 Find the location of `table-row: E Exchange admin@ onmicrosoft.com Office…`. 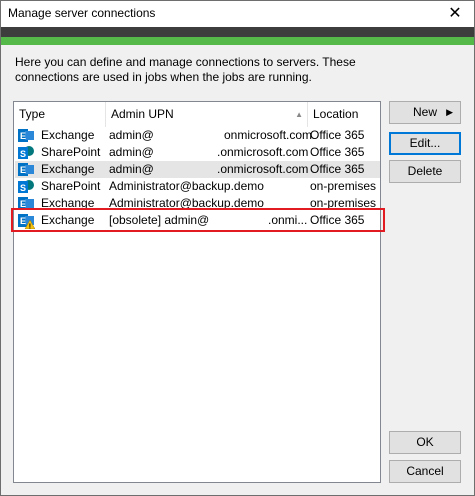

table-row: E Exchange admin@ onmicrosoft.com Office… is located at coordinates (197, 135).